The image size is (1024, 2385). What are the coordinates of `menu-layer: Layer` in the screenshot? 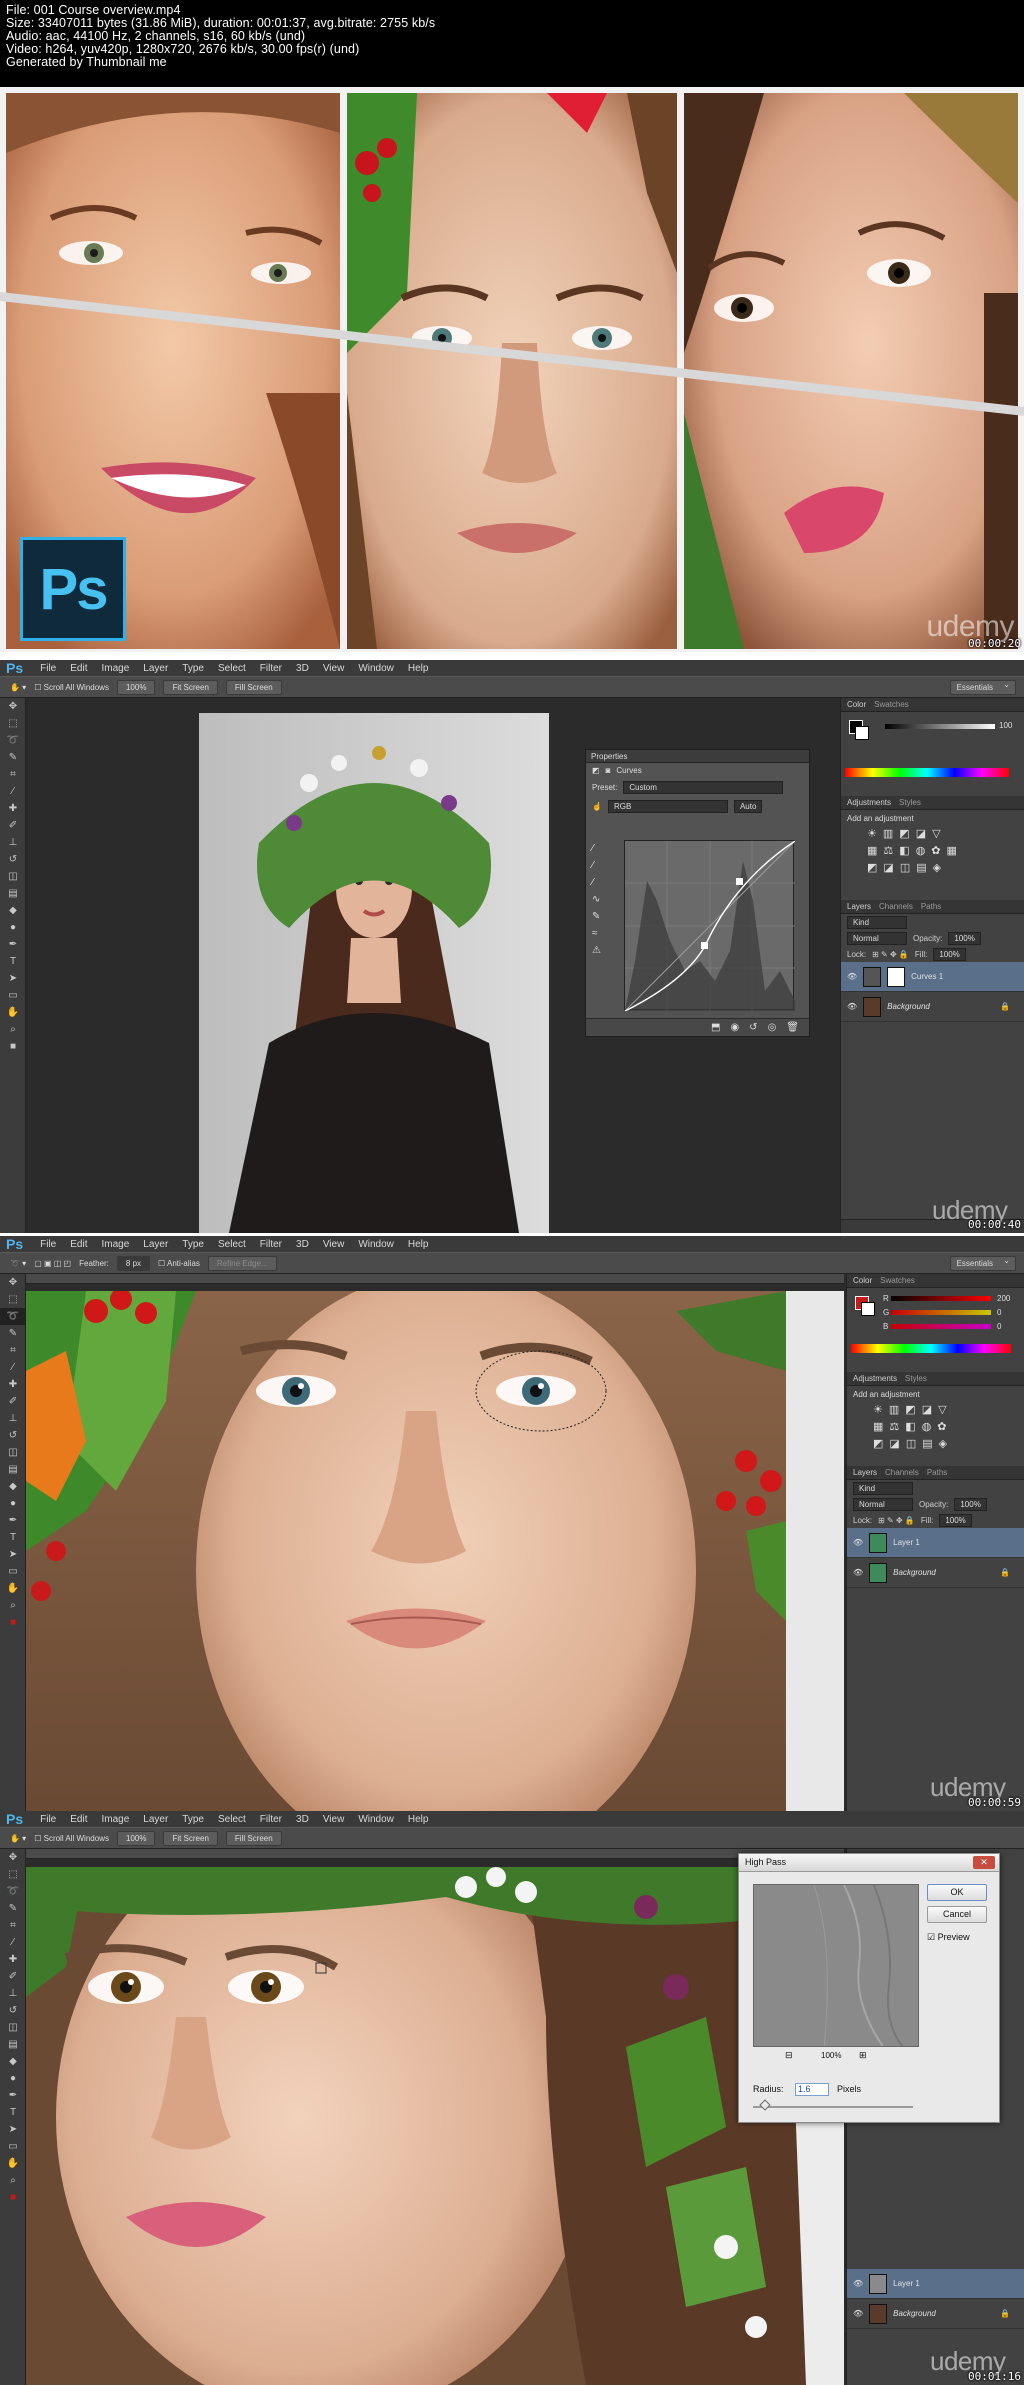 It's located at (155, 1244).